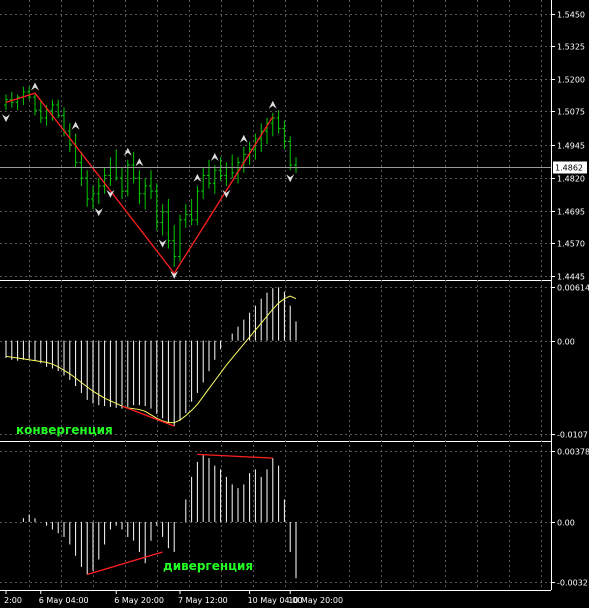 The width and height of the screenshot is (589, 608). I want to click on y-tick-label: -0.0107, so click(572, 435).